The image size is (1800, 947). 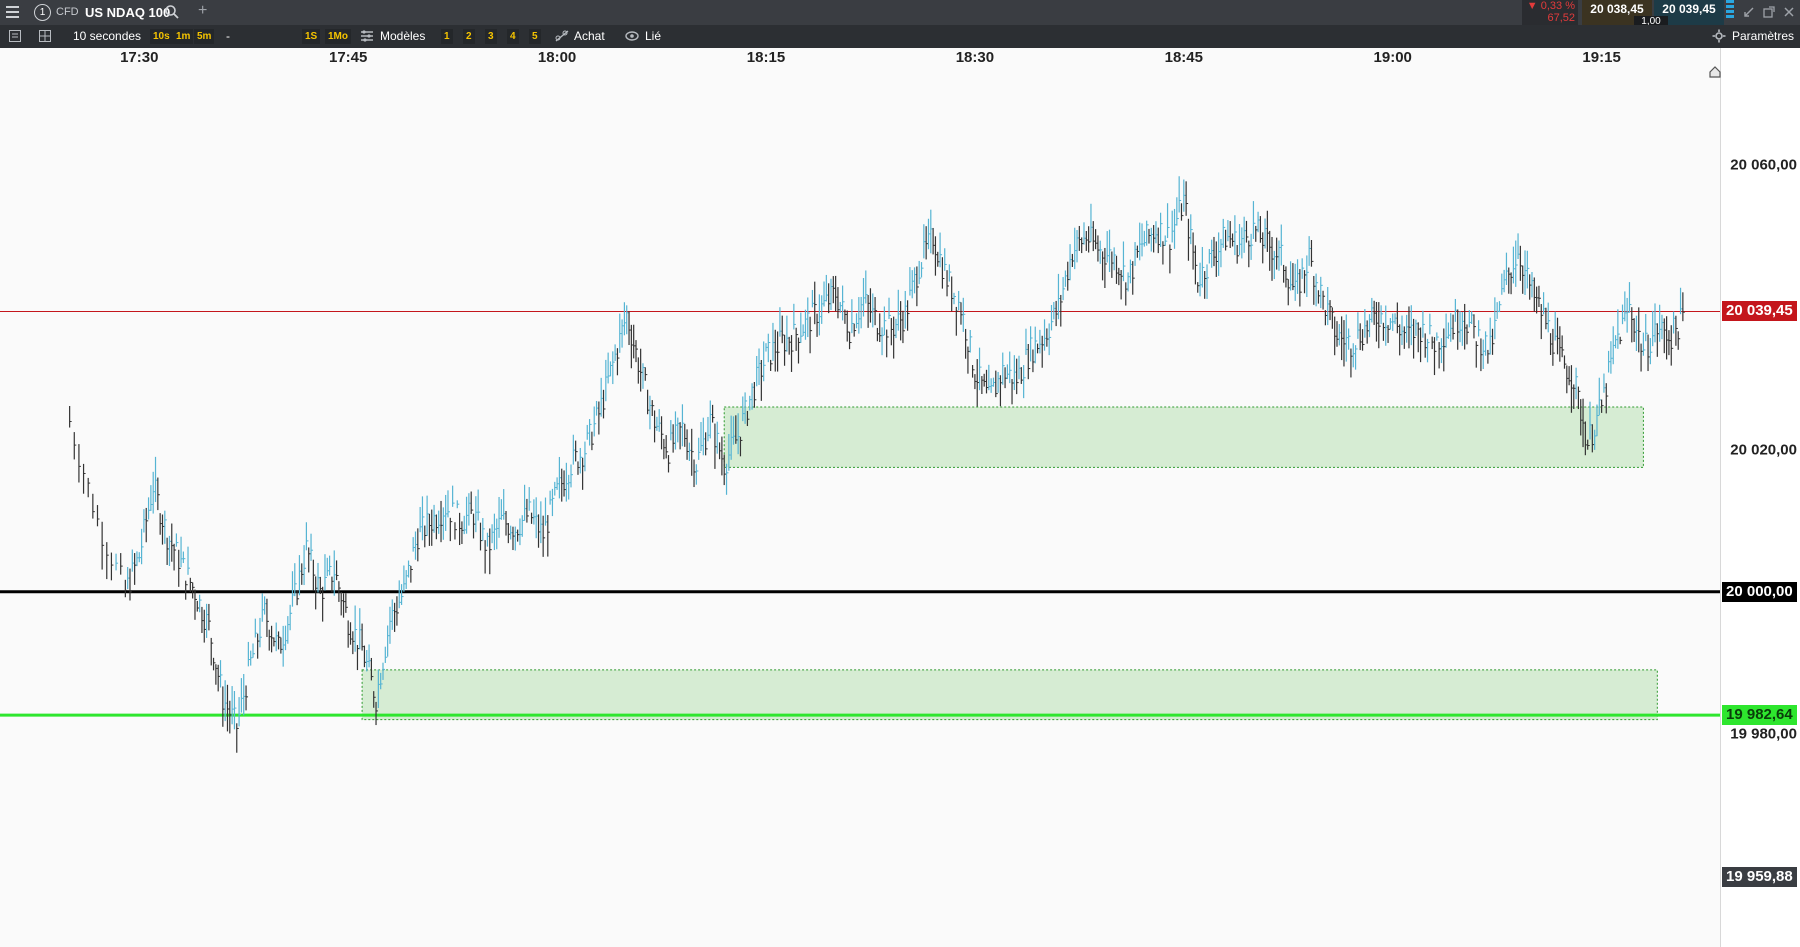 I want to click on add-tab-button: +, so click(x=202, y=11).